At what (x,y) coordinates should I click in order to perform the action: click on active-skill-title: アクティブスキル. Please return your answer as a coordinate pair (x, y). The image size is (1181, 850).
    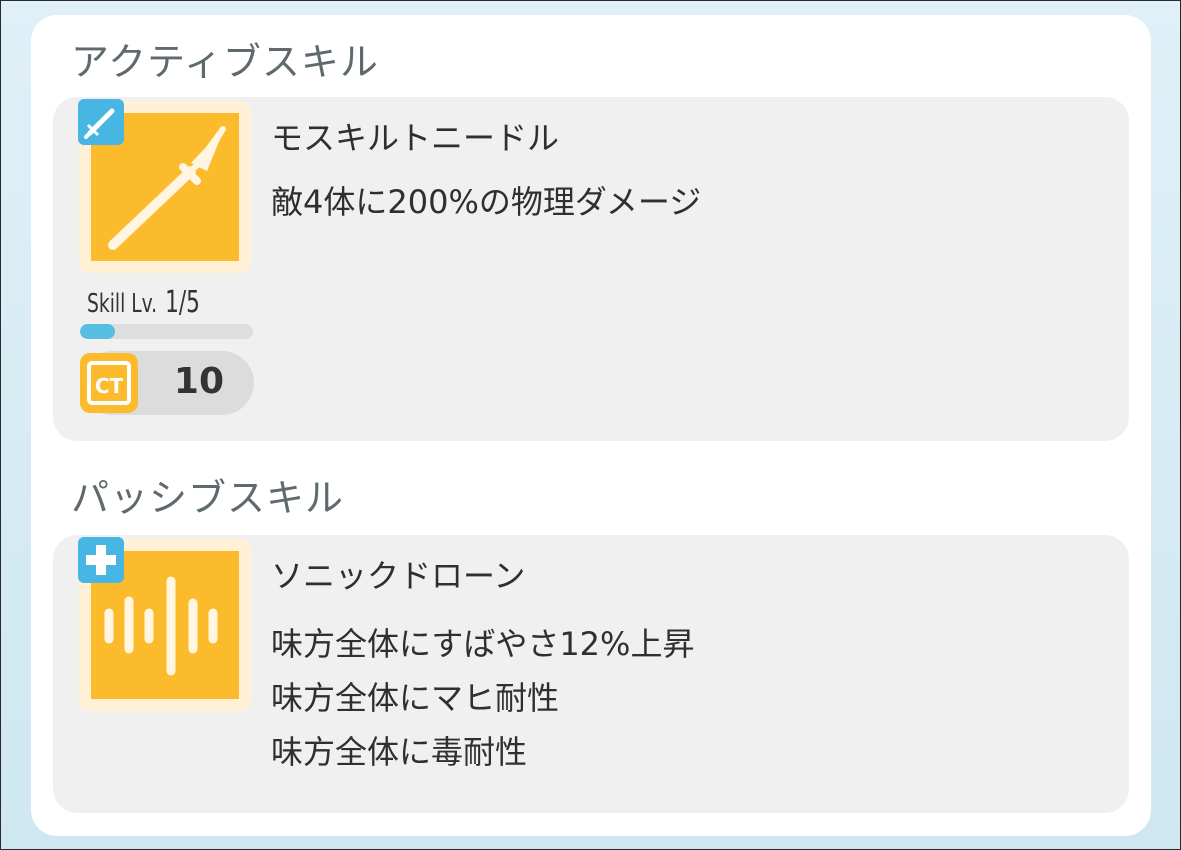
    Looking at the image, I should click on (225, 62).